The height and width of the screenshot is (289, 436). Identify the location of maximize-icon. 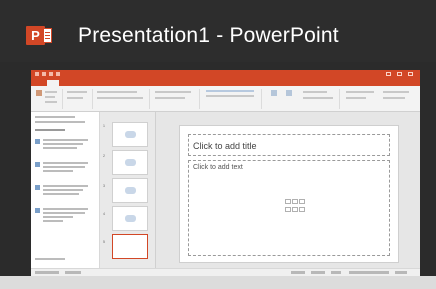
(399, 74).